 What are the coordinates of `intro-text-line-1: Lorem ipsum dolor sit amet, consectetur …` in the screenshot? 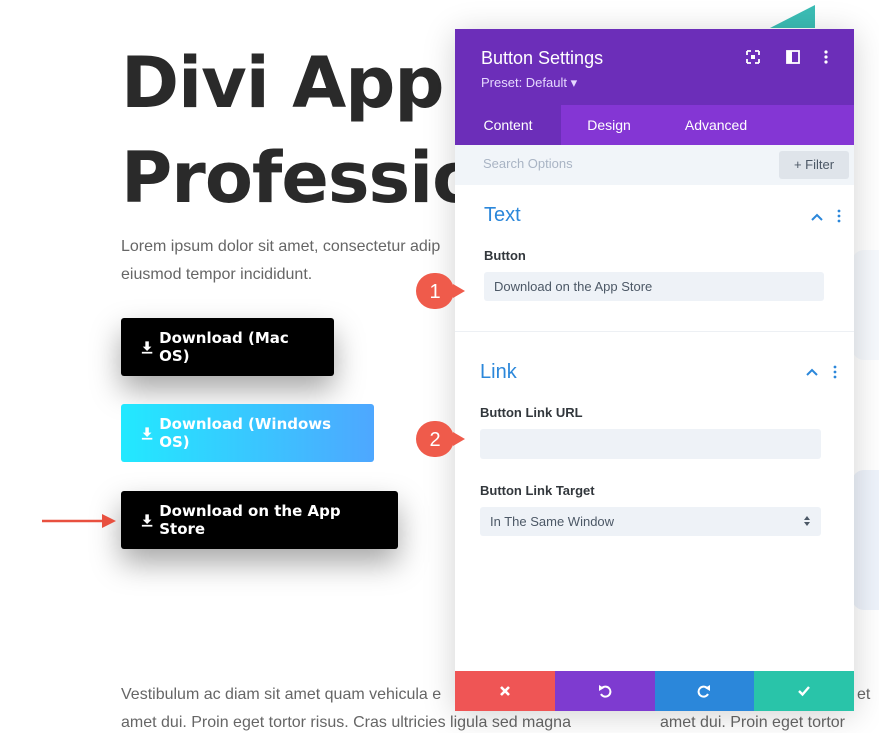 It's located at (281, 246).